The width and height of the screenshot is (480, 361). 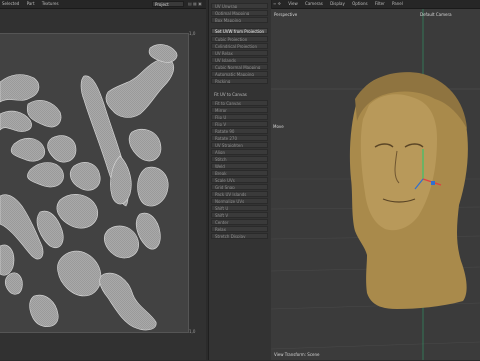 What do you see at coordinates (239, 194) in the screenshot?
I see `cmd-item: Pack UV Islands` at bounding box center [239, 194].